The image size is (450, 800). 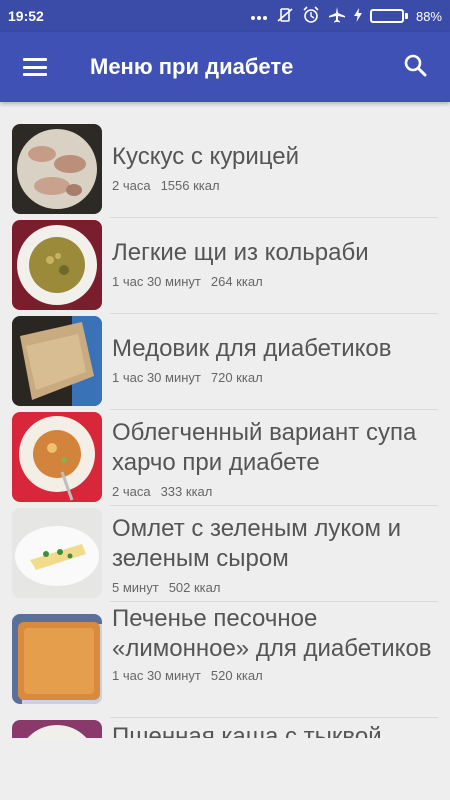 What do you see at coordinates (225, 16) in the screenshot?
I see `status-bar: 19:52 88%` at bounding box center [225, 16].